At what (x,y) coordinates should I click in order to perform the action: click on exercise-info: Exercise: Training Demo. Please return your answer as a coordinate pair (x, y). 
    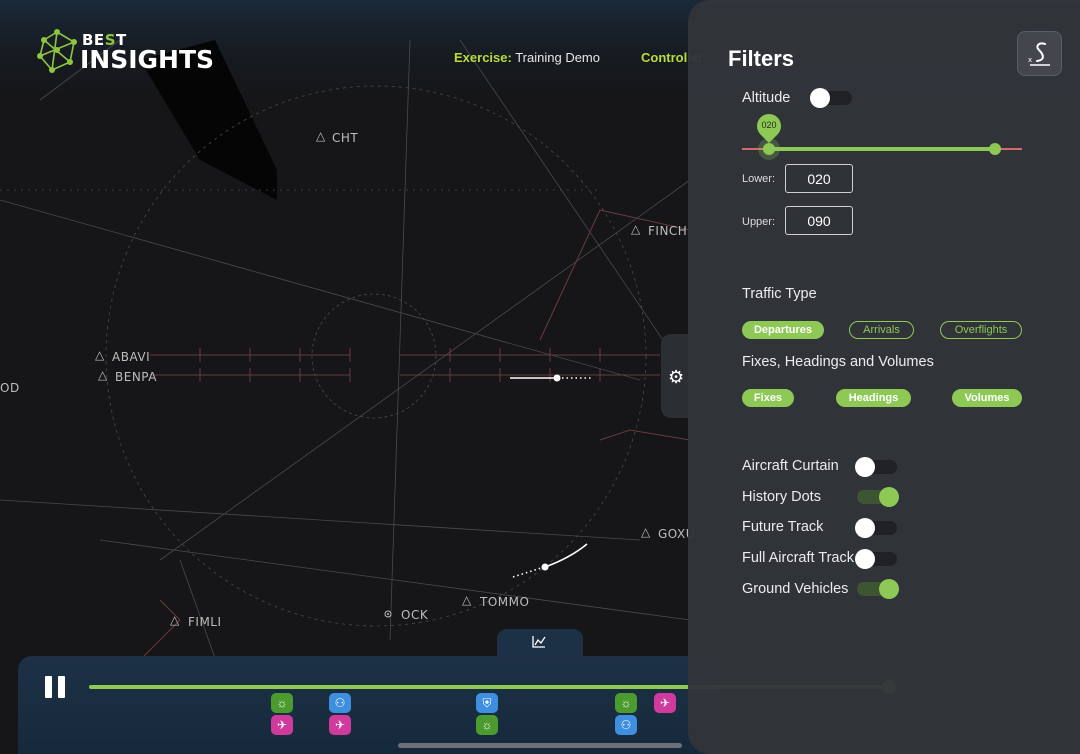
    Looking at the image, I should click on (527, 57).